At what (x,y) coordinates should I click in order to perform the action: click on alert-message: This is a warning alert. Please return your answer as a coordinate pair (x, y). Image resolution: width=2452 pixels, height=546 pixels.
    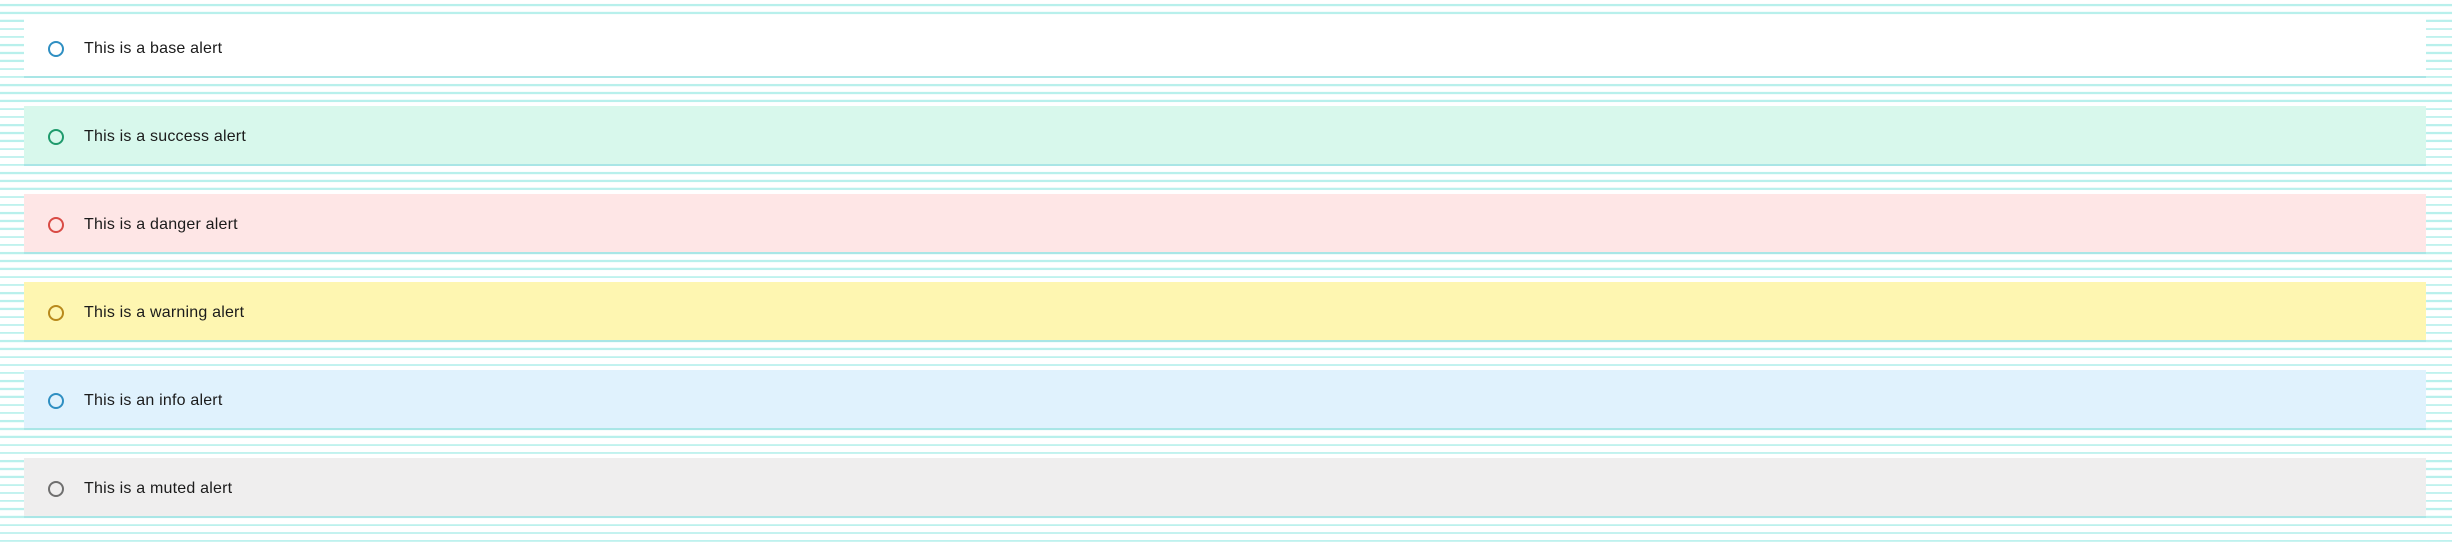
    Looking at the image, I should click on (164, 312).